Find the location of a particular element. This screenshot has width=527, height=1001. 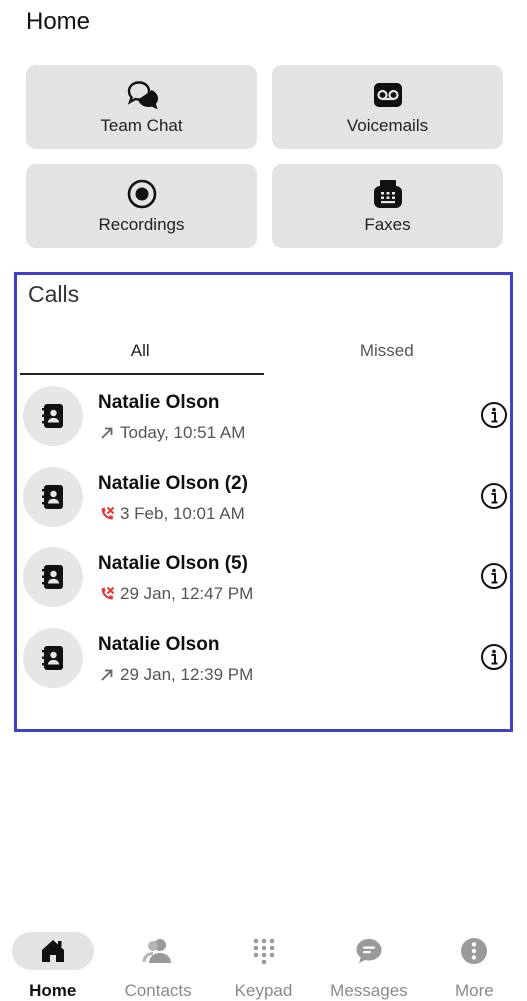

call-meta: 29 Jan, 12:39 PM is located at coordinates (175, 675).